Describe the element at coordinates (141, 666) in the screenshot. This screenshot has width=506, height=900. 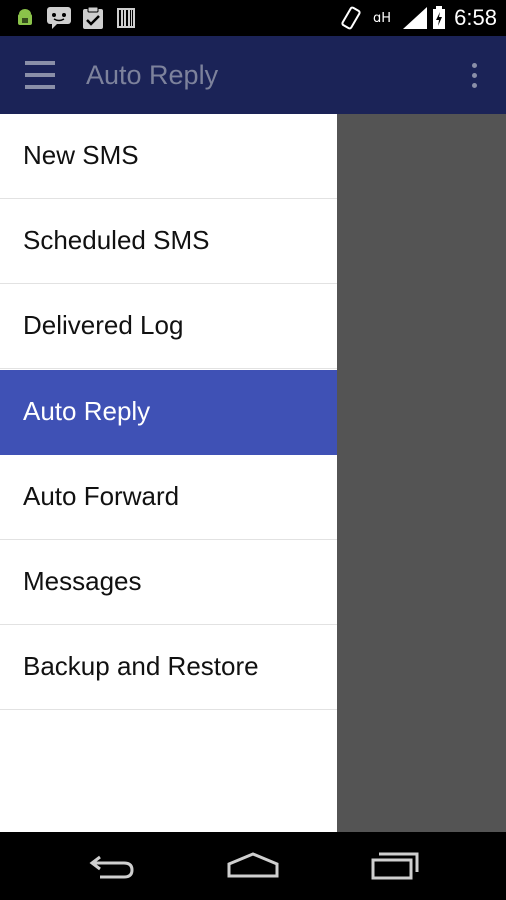
I see `drawer-item-label: Backup and Restore` at that location.